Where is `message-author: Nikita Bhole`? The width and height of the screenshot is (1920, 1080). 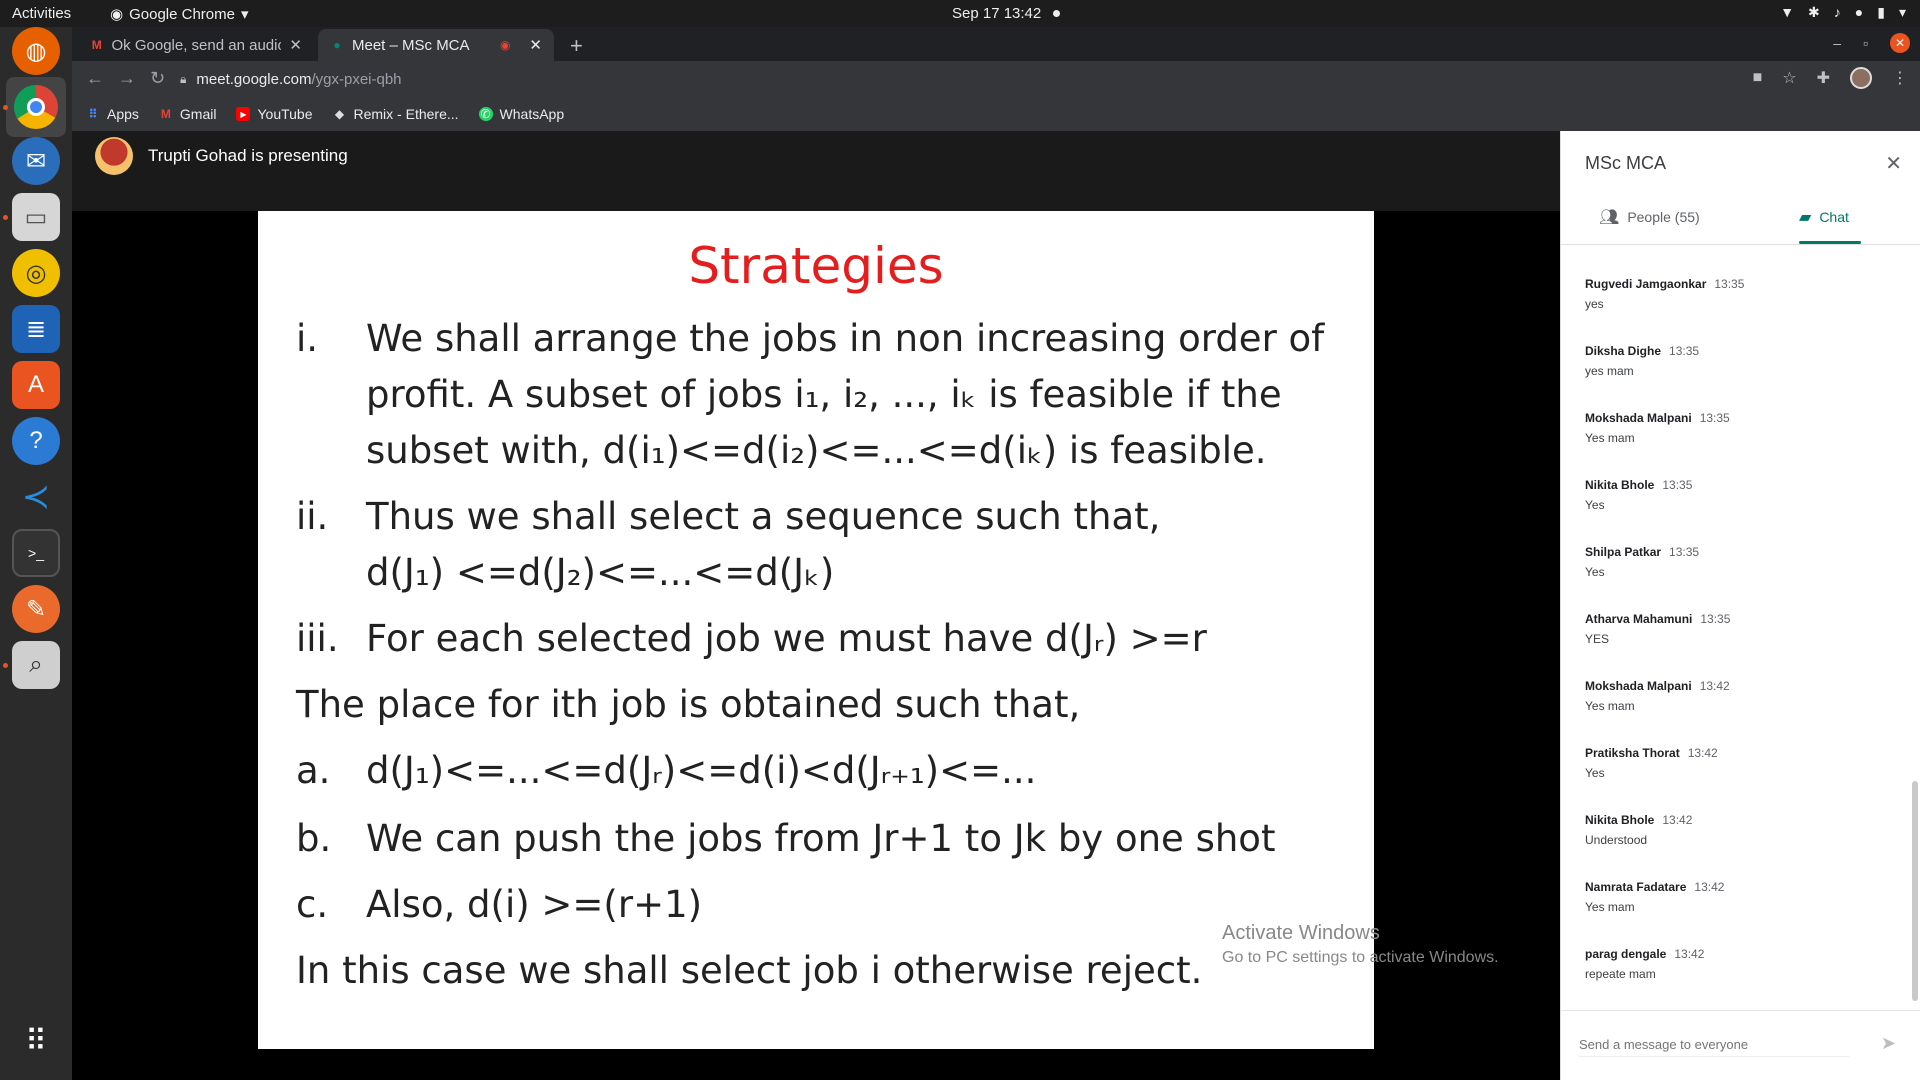
message-author: Nikita Bhole is located at coordinates (1620, 820).